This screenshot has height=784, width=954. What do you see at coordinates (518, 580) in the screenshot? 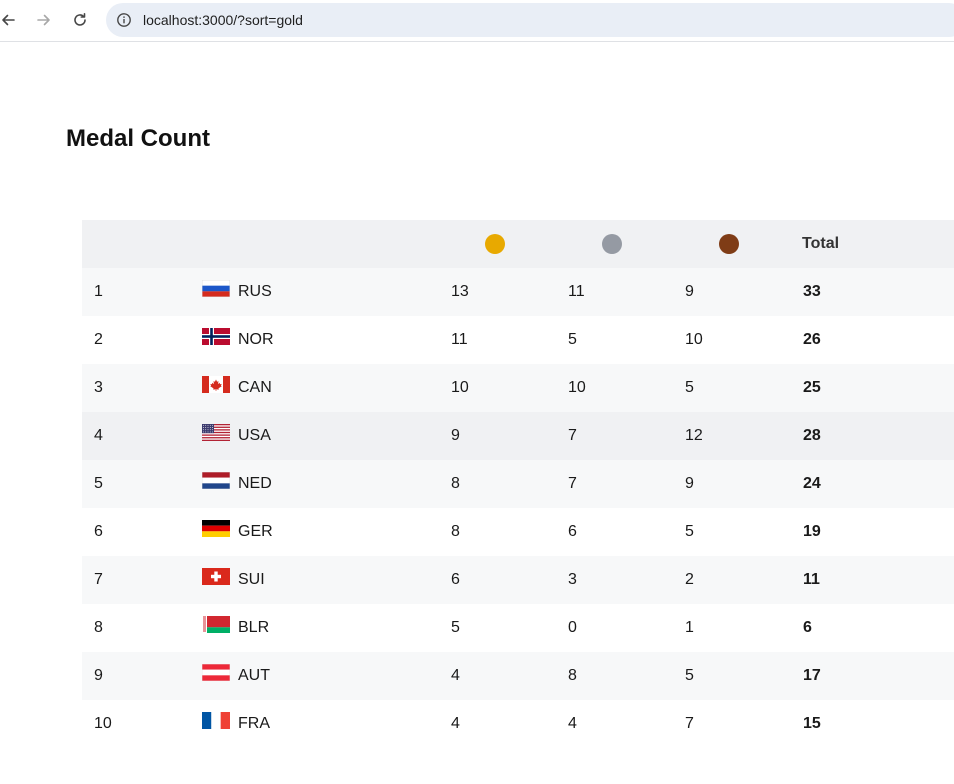
I see `table-row: 7 SUI 6 3 2 11` at bounding box center [518, 580].